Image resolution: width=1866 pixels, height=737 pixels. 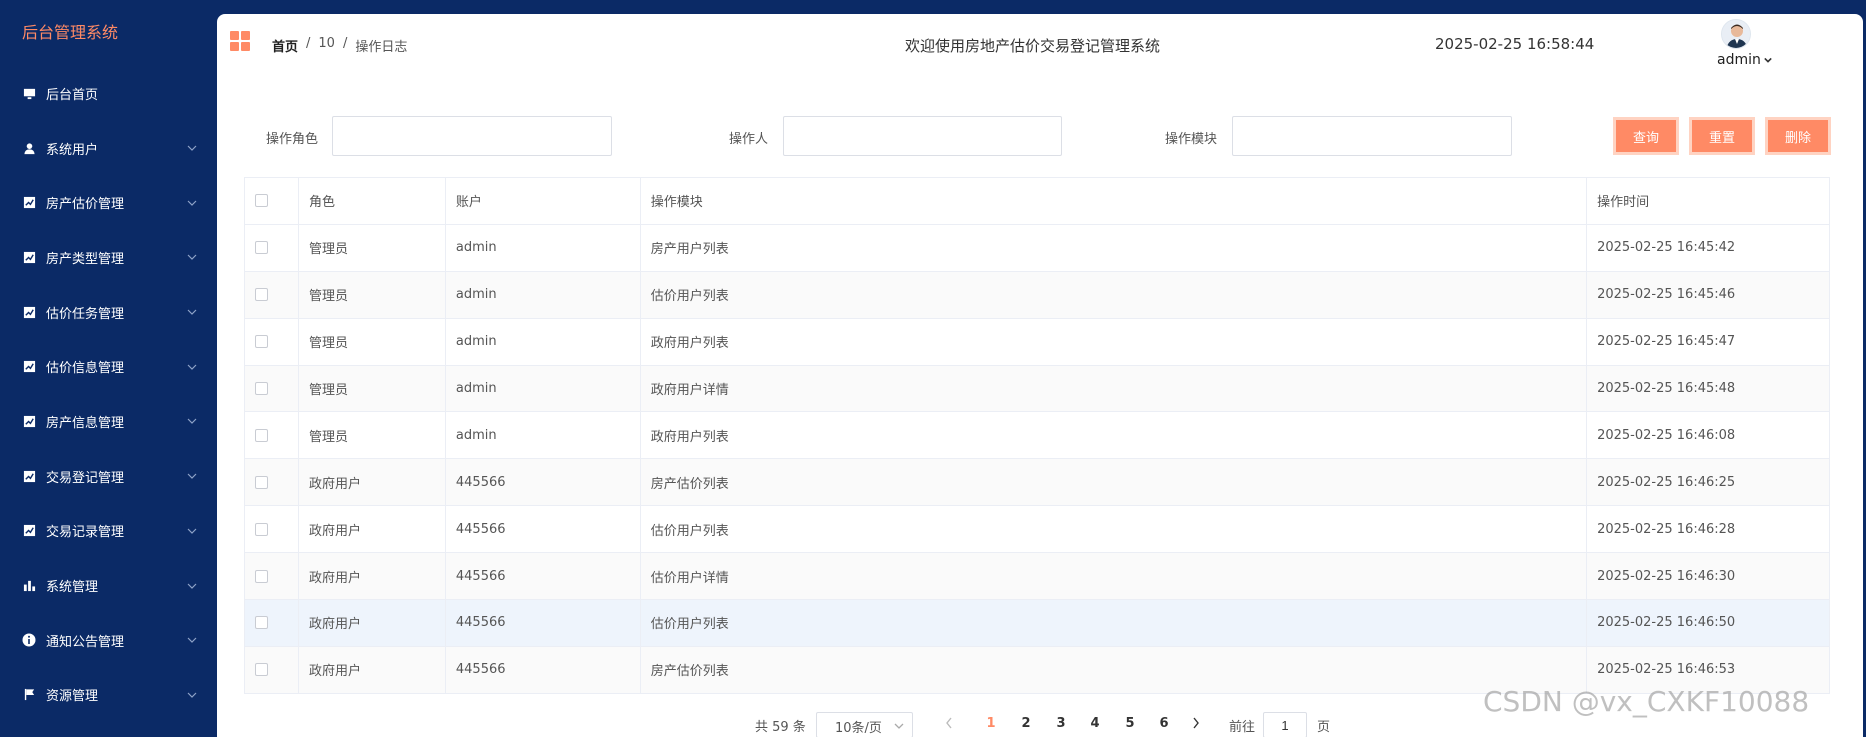 I want to click on goto-page-input, so click(x=1285, y=724).